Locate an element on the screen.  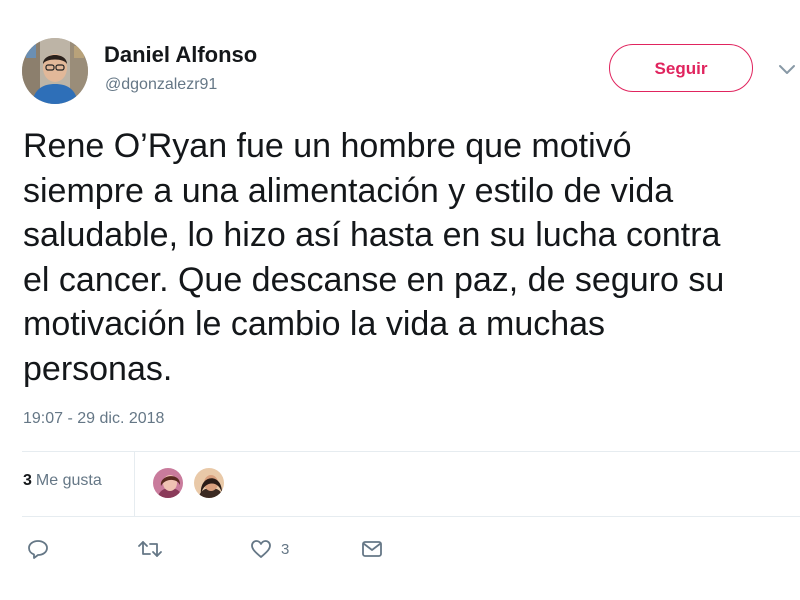
likes-label: Me gusta is located at coordinates (68, 480).